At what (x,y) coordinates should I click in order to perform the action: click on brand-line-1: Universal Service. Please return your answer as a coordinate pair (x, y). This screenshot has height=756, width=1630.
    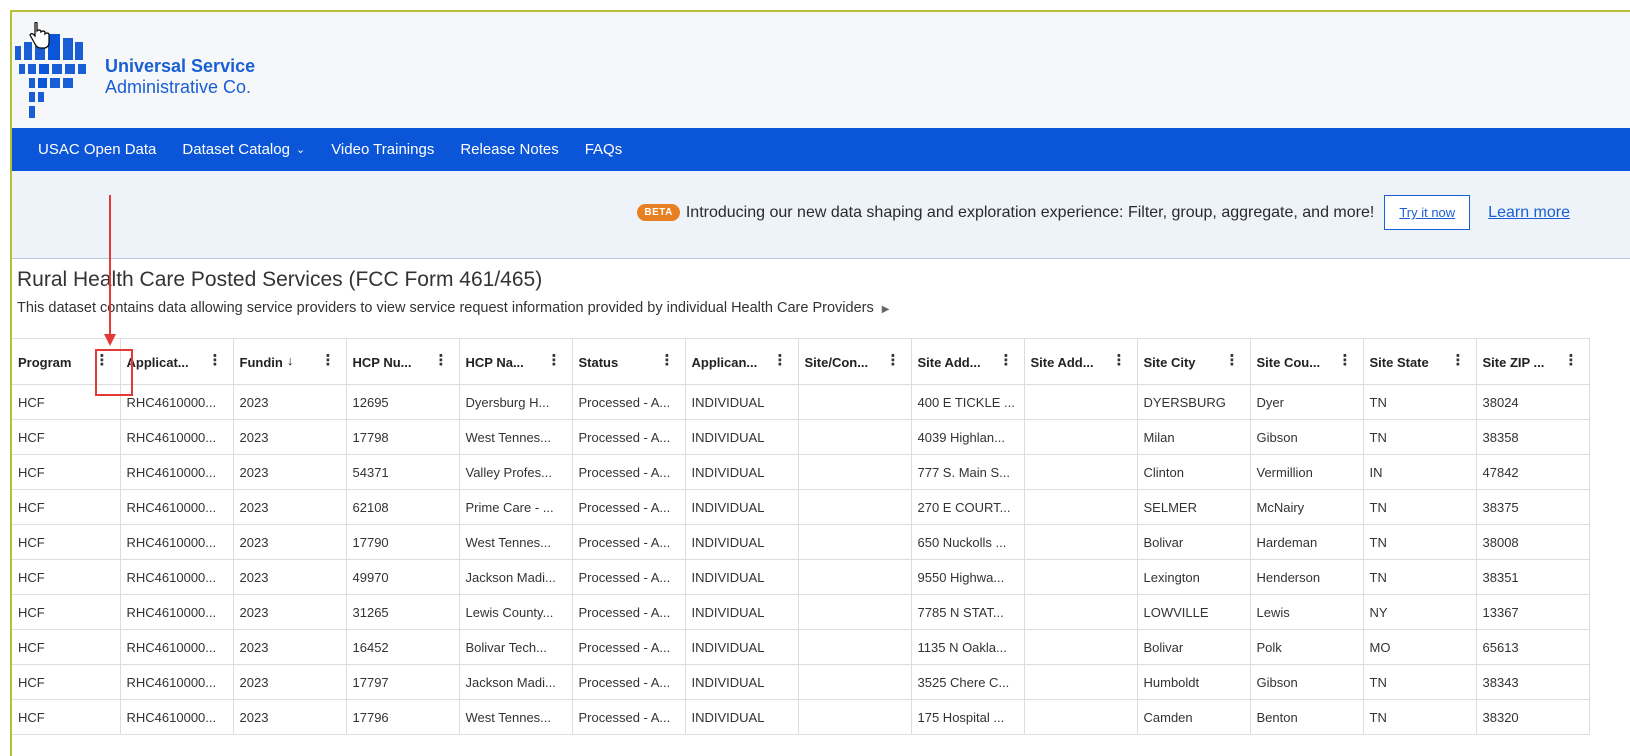
    Looking at the image, I should click on (180, 66).